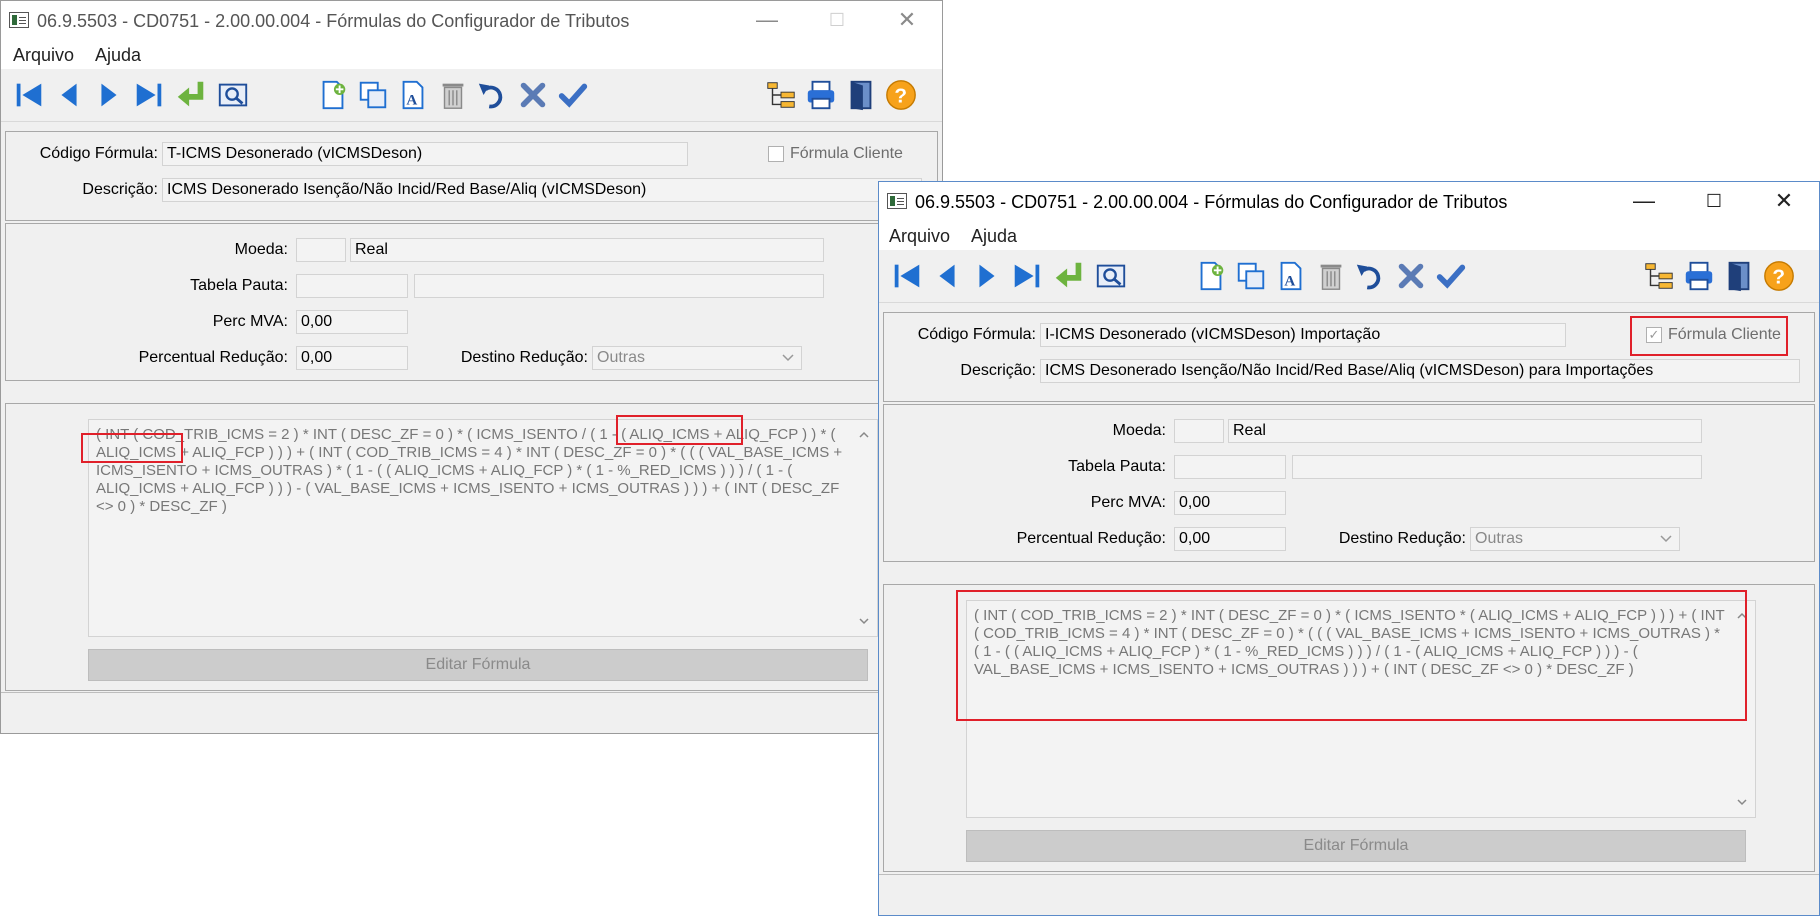 The height and width of the screenshot is (916, 1820). Describe the element at coordinates (425, 154) in the screenshot. I see `codigo-formula-field: T-ICMS Desonerado (vICMSDeson)` at that location.